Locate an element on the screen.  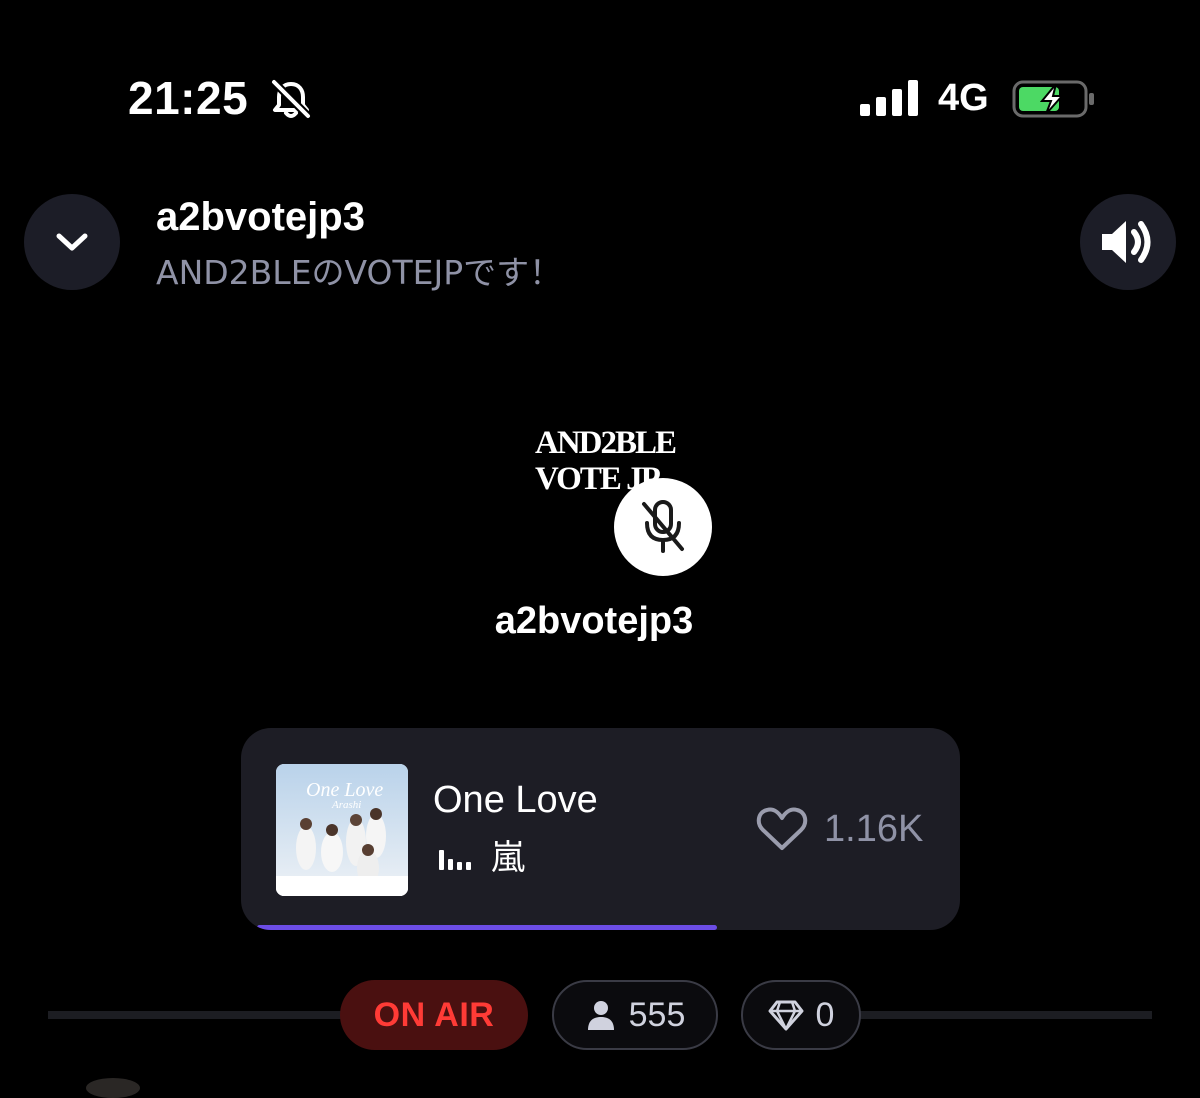
listener-count: 555 is located at coordinates (657, 1014).